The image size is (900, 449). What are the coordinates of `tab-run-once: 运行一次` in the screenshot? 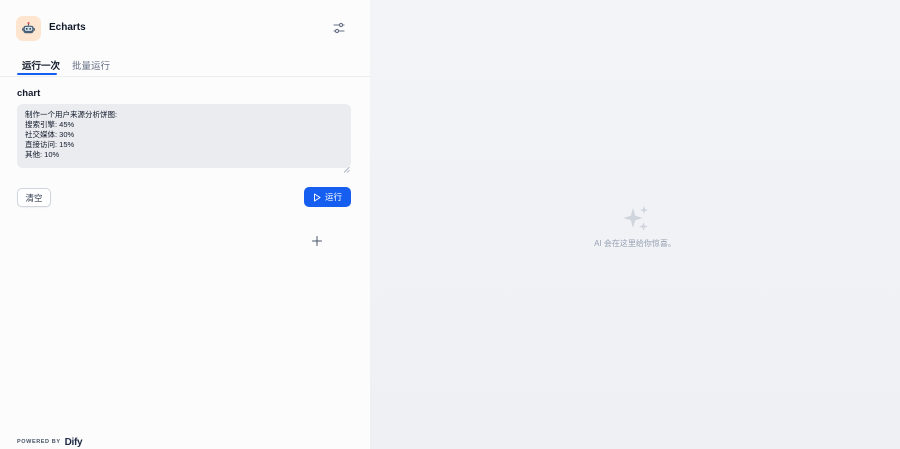 It's located at (41, 65).